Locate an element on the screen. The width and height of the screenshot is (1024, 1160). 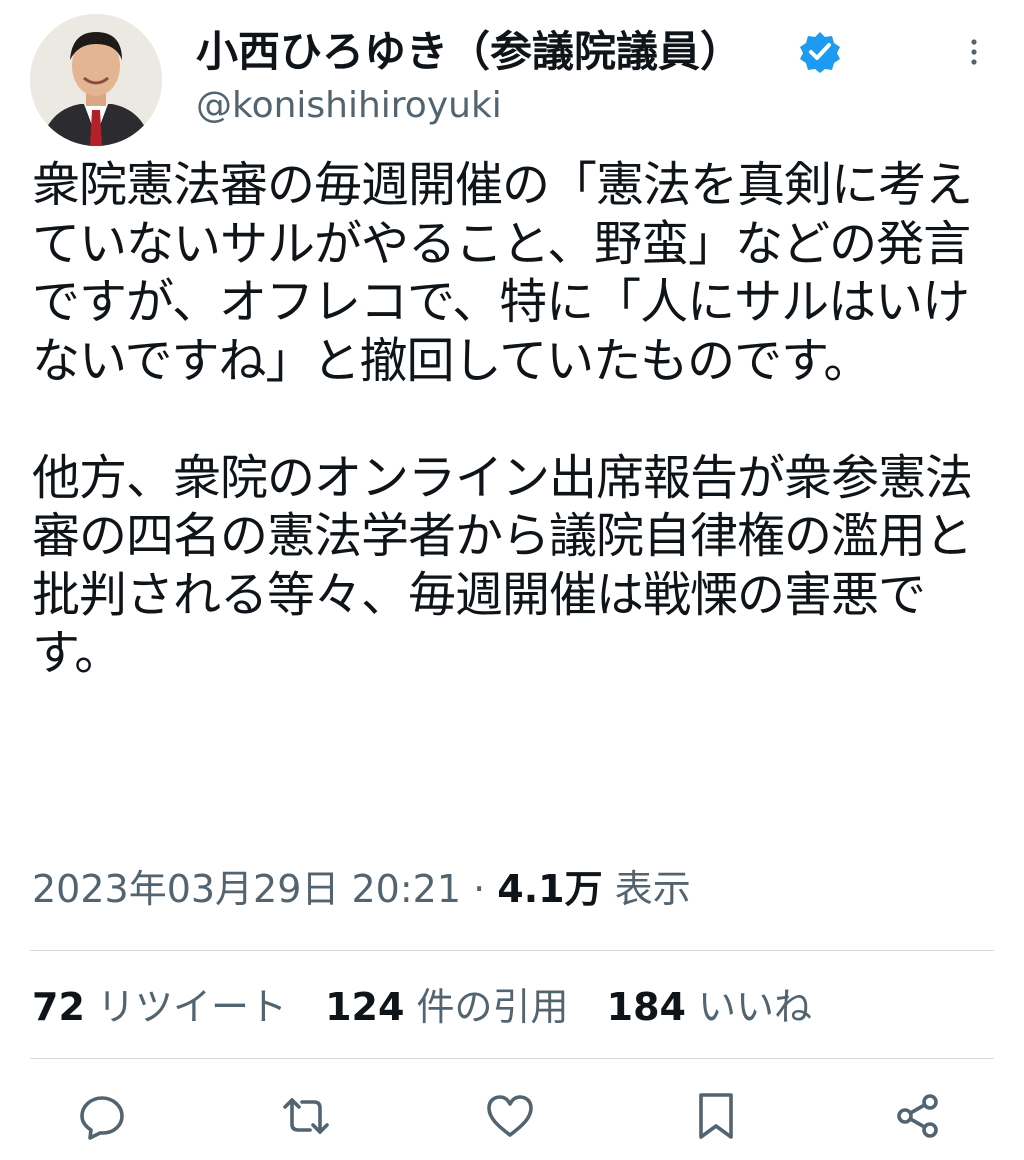
quotes-count: 124 is located at coordinates (365, 1007).